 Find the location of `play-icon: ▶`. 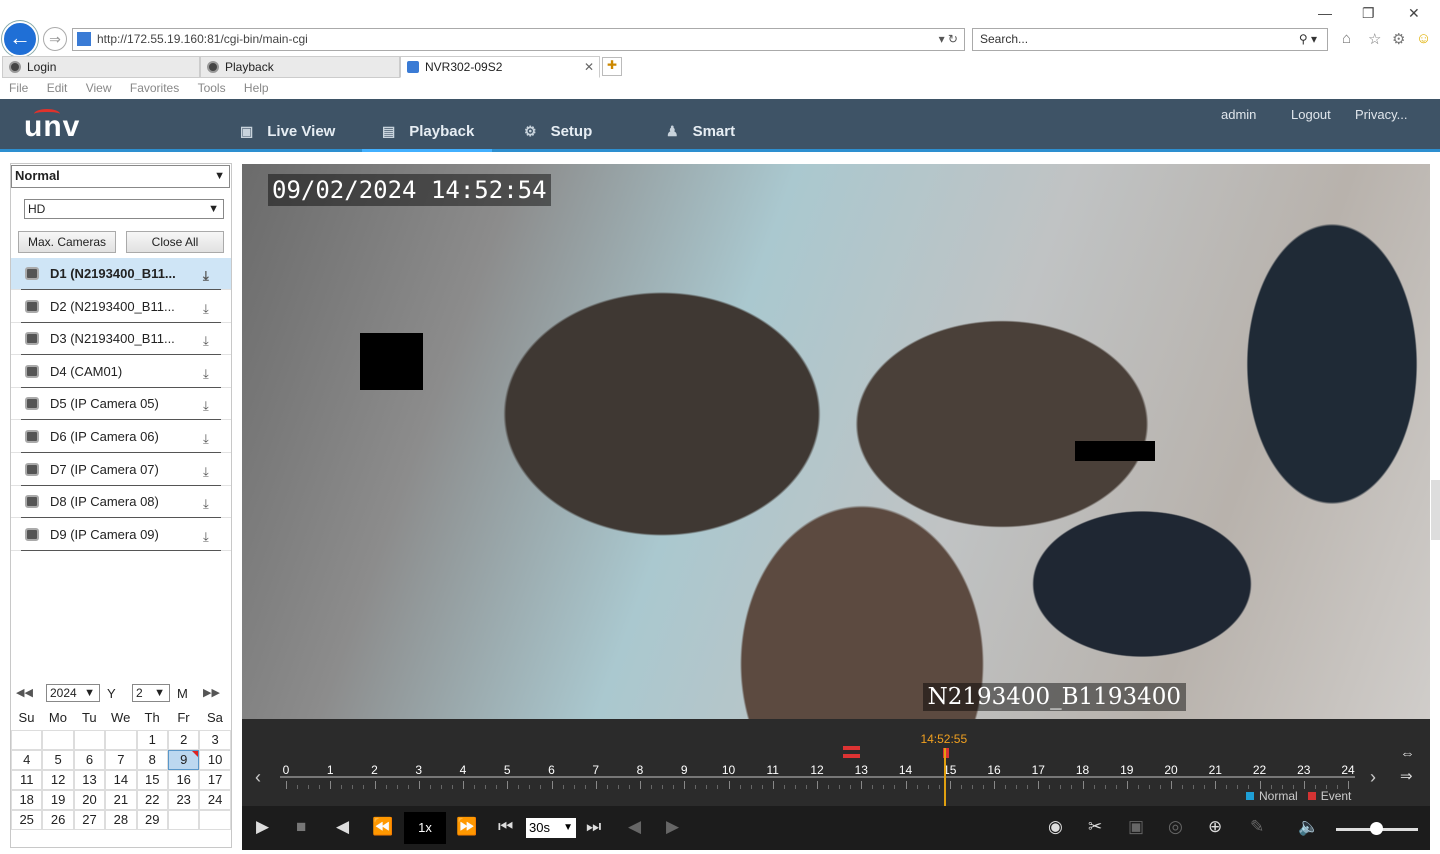

play-icon: ▶ is located at coordinates (262, 827).